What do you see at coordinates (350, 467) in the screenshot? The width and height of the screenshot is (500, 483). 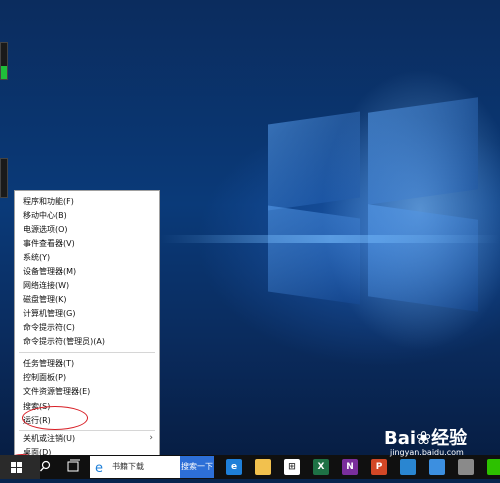 I see `onenote-icon: N` at bounding box center [350, 467].